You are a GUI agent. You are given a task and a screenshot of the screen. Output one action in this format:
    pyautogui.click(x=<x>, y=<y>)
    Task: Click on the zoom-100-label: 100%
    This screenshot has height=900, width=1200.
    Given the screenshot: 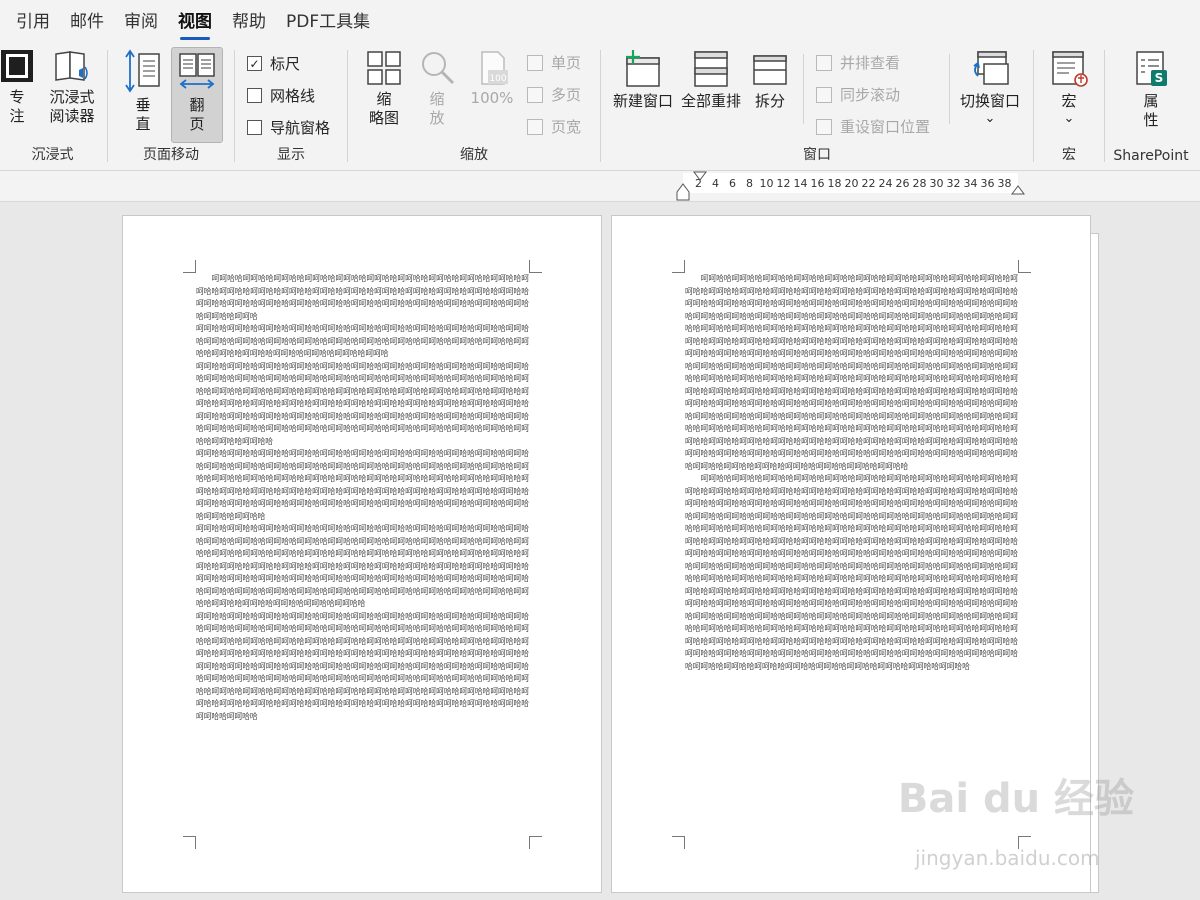 What is the action you would take?
    pyautogui.click(x=492, y=98)
    